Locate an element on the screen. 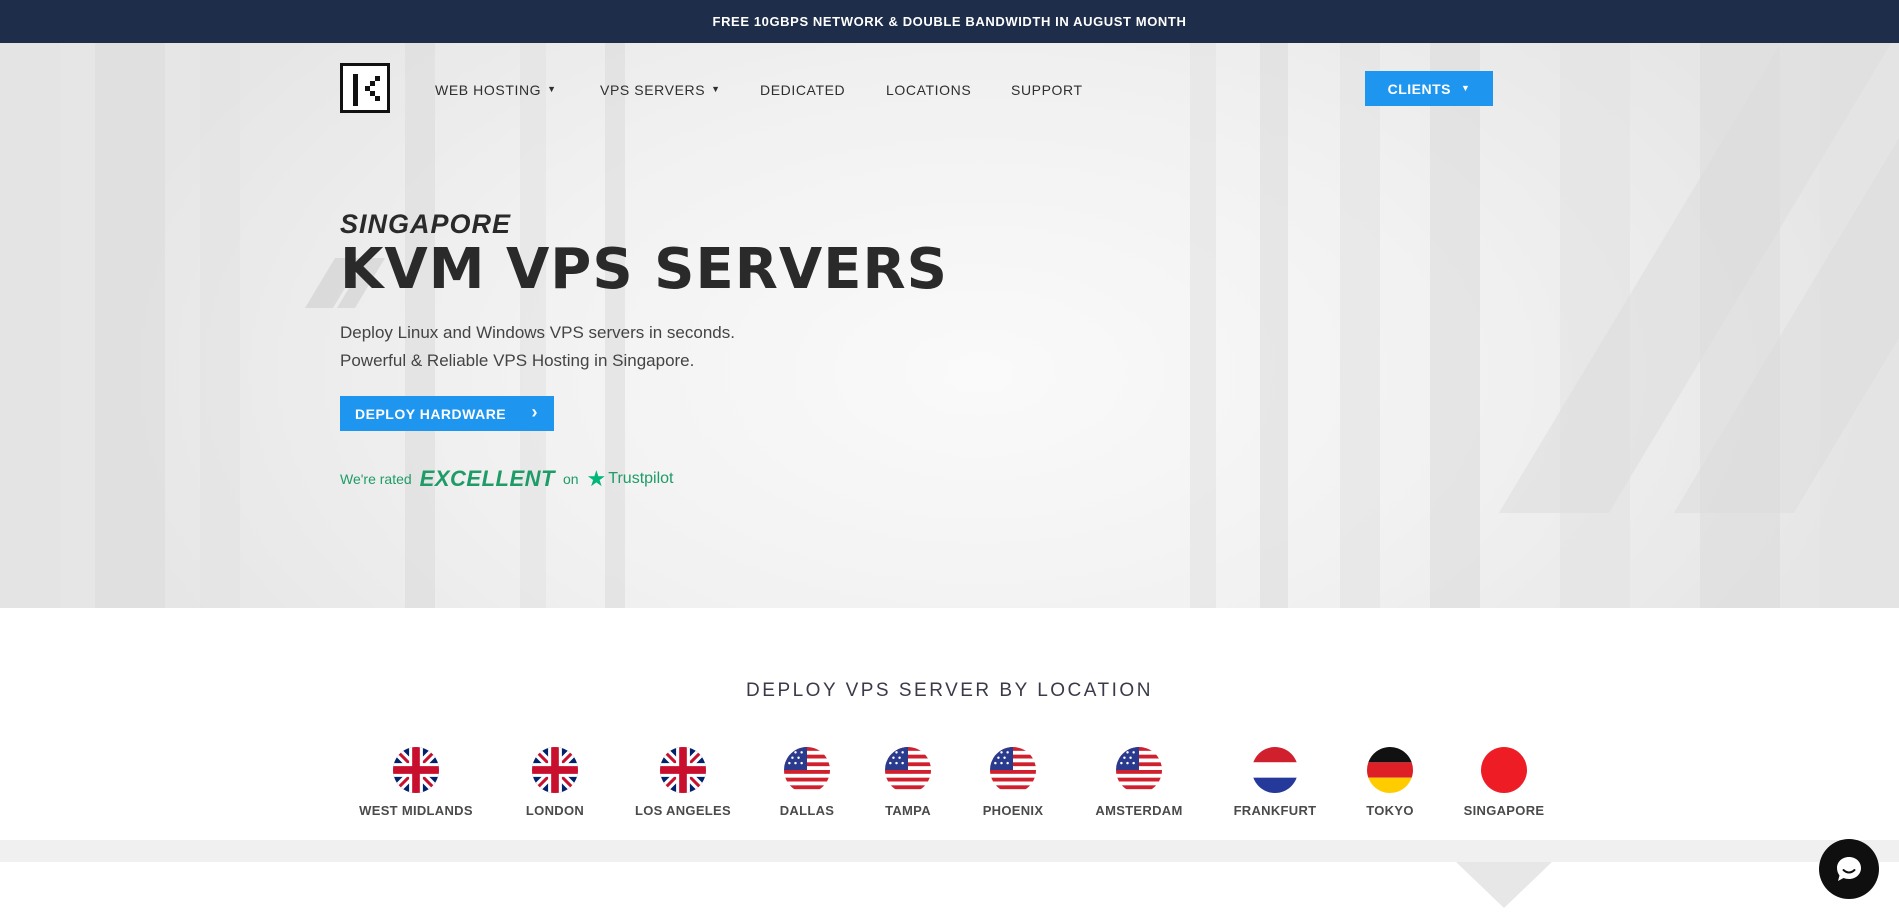 Image resolution: width=1899 pixels, height=919 pixels. site-logo is located at coordinates (365, 88).